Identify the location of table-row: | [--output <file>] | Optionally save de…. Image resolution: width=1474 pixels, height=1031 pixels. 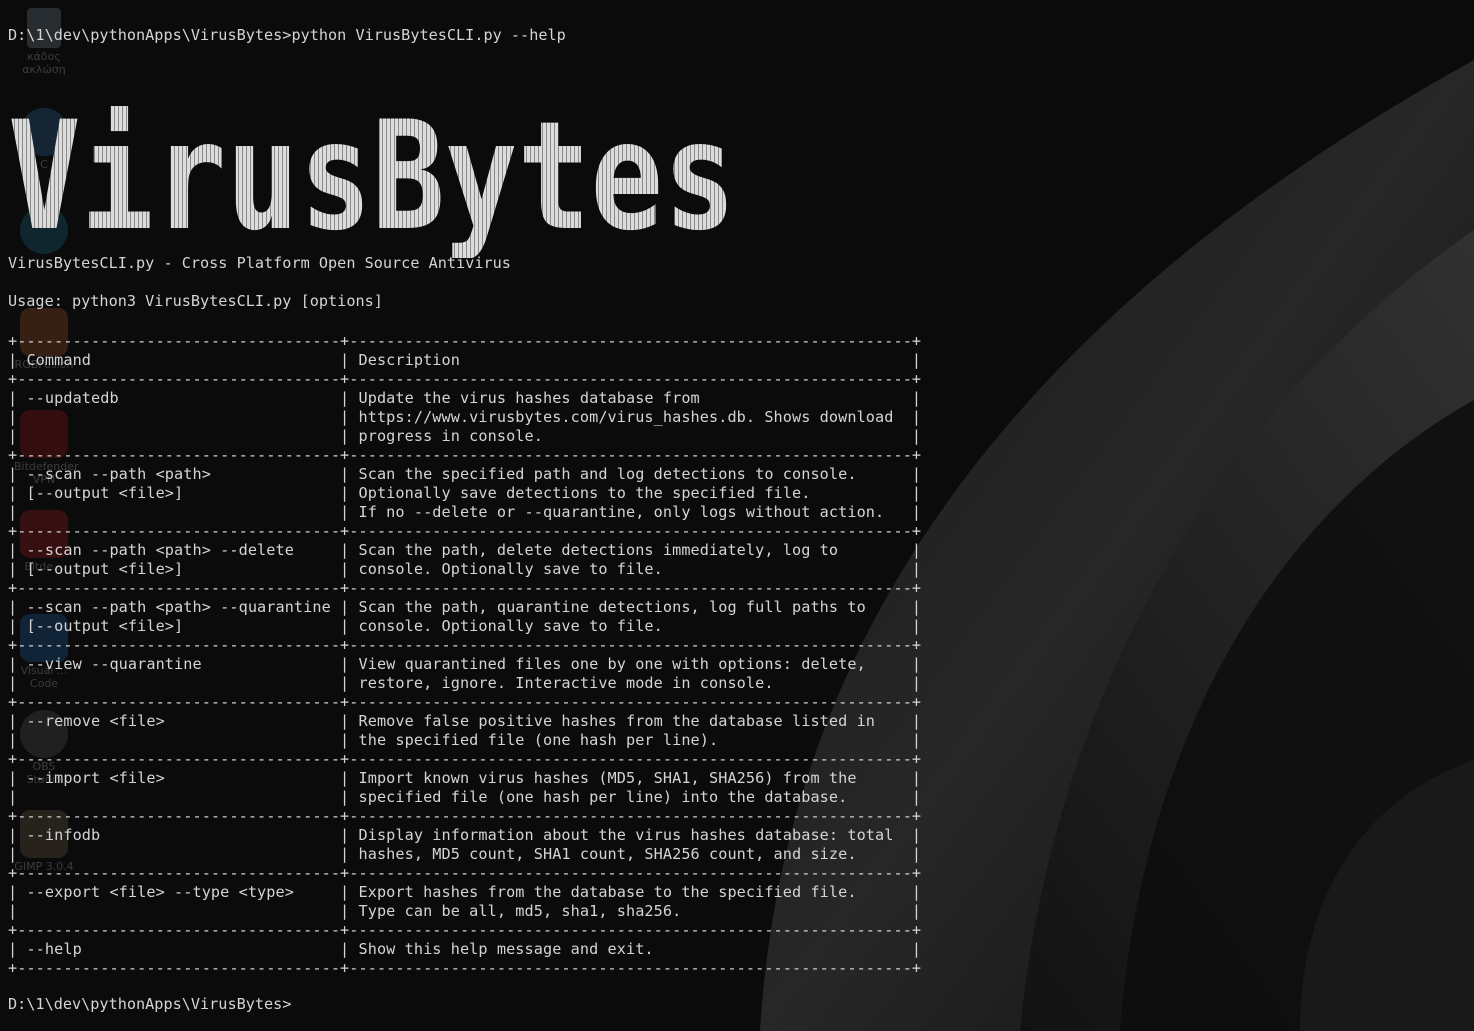
(465, 493).